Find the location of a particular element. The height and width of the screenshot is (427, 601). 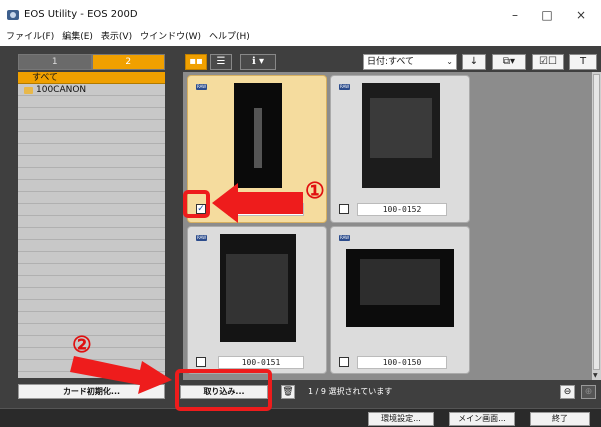

grid-icon: ▪▪ is located at coordinates (196, 61).